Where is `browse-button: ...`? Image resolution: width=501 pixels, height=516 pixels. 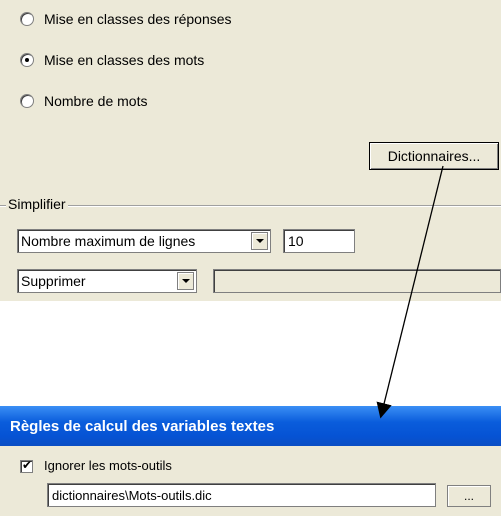
browse-button: ... is located at coordinates (469, 496).